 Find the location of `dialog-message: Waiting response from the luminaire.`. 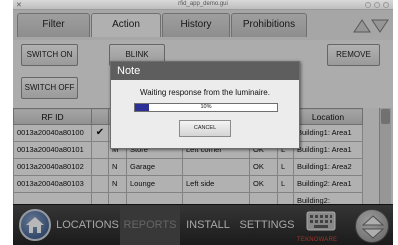

dialog-message: Waiting response from the luminaire. is located at coordinates (205, 92).